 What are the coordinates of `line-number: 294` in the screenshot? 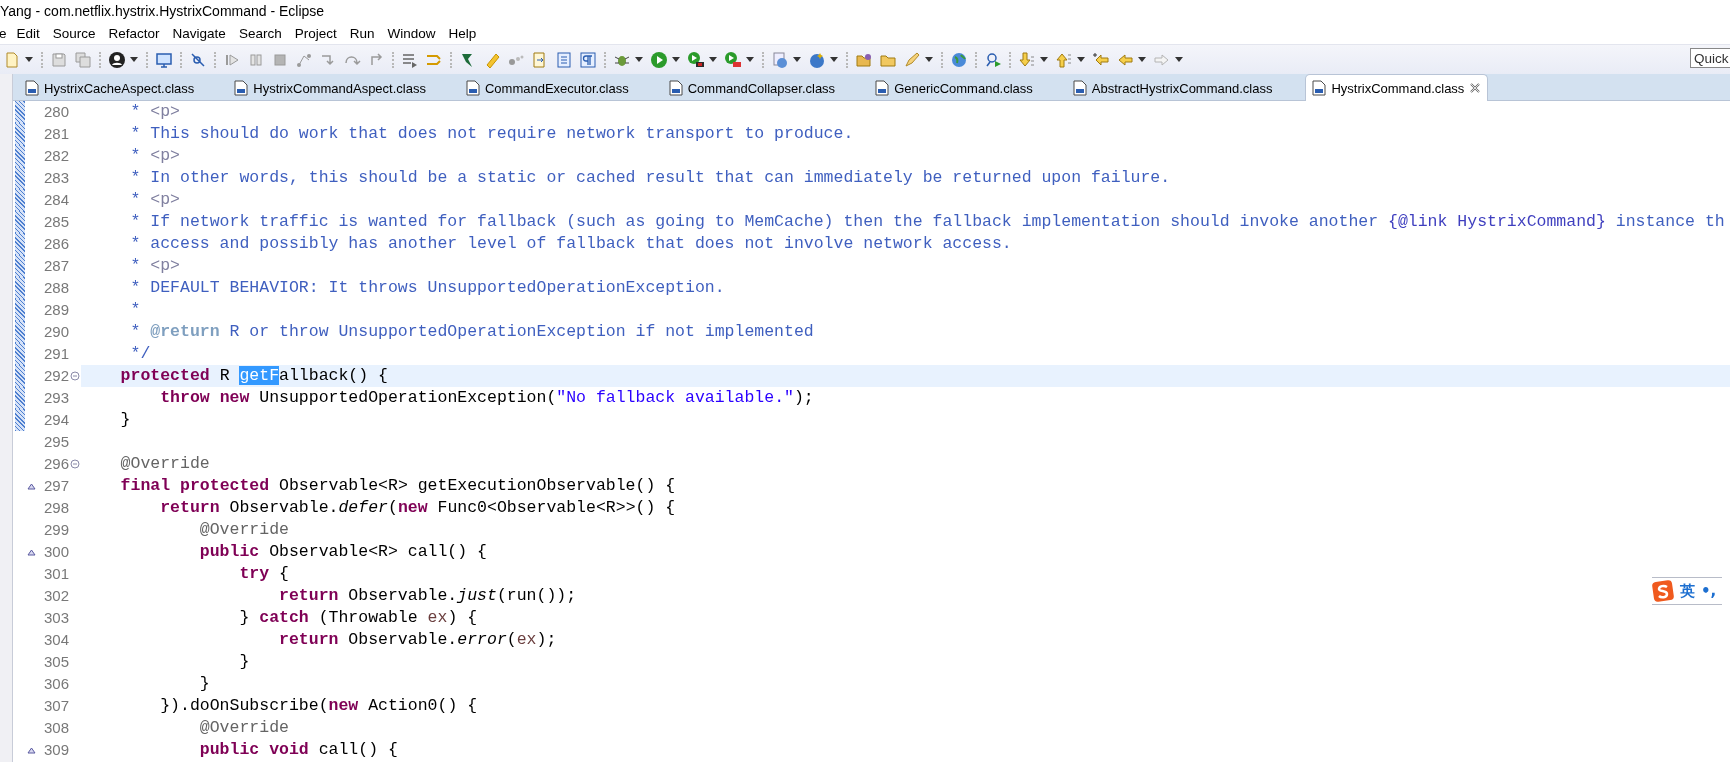 It's located at (55, 420).